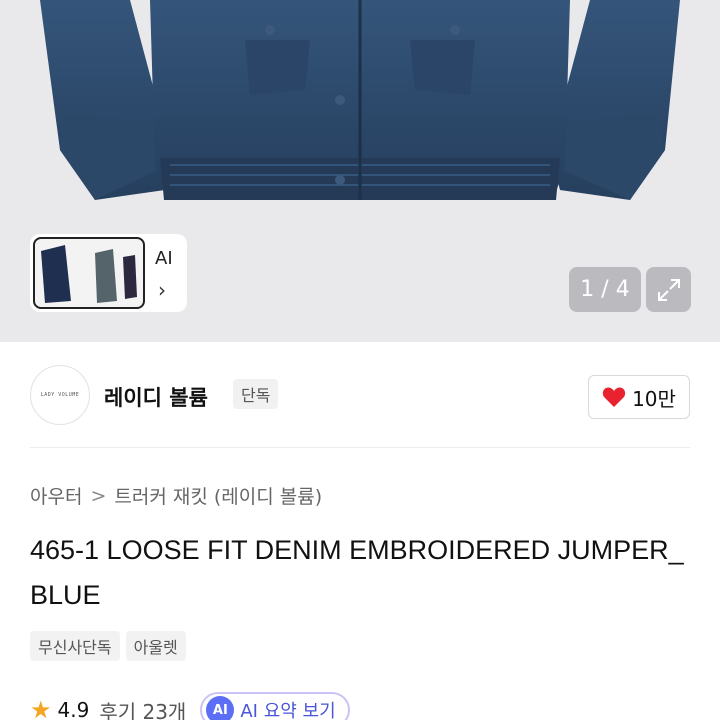 This screenshot has width=720, height=720. I want to click on exclusive-badge: 단독, so click(256, 394).